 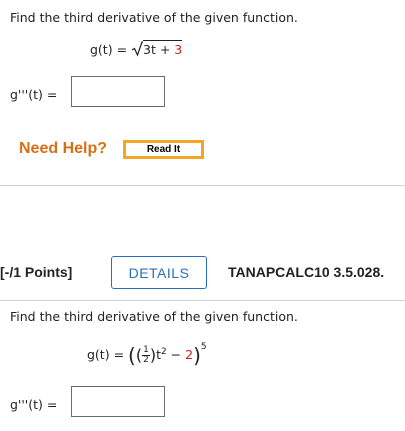 I want to click on problem2-answer-label: g'''(t) =, so click(x=34, y=404).